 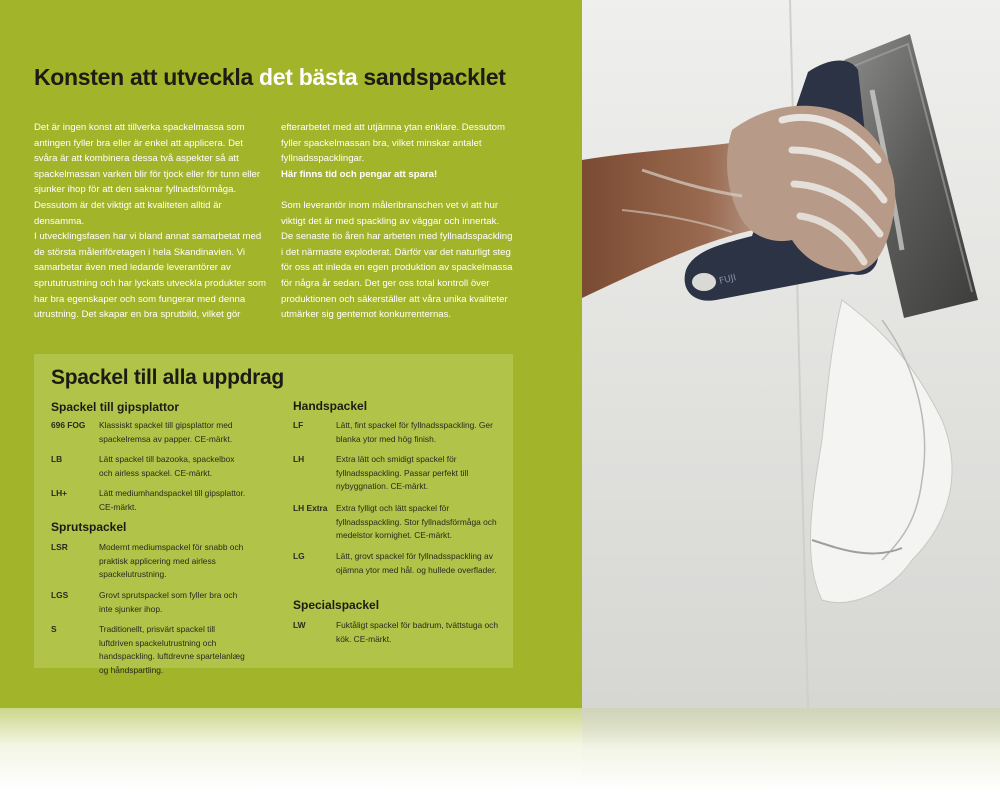 I want to click on product-code: LF, so click(x=298, y=425).